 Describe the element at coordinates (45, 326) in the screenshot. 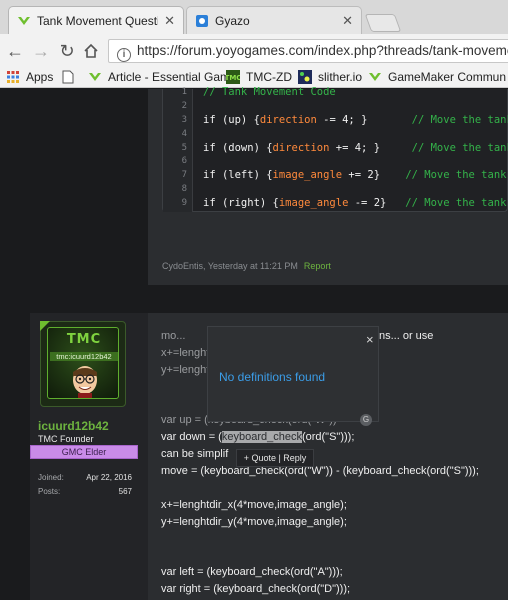

I see `avatar-corner-badge` at that location.